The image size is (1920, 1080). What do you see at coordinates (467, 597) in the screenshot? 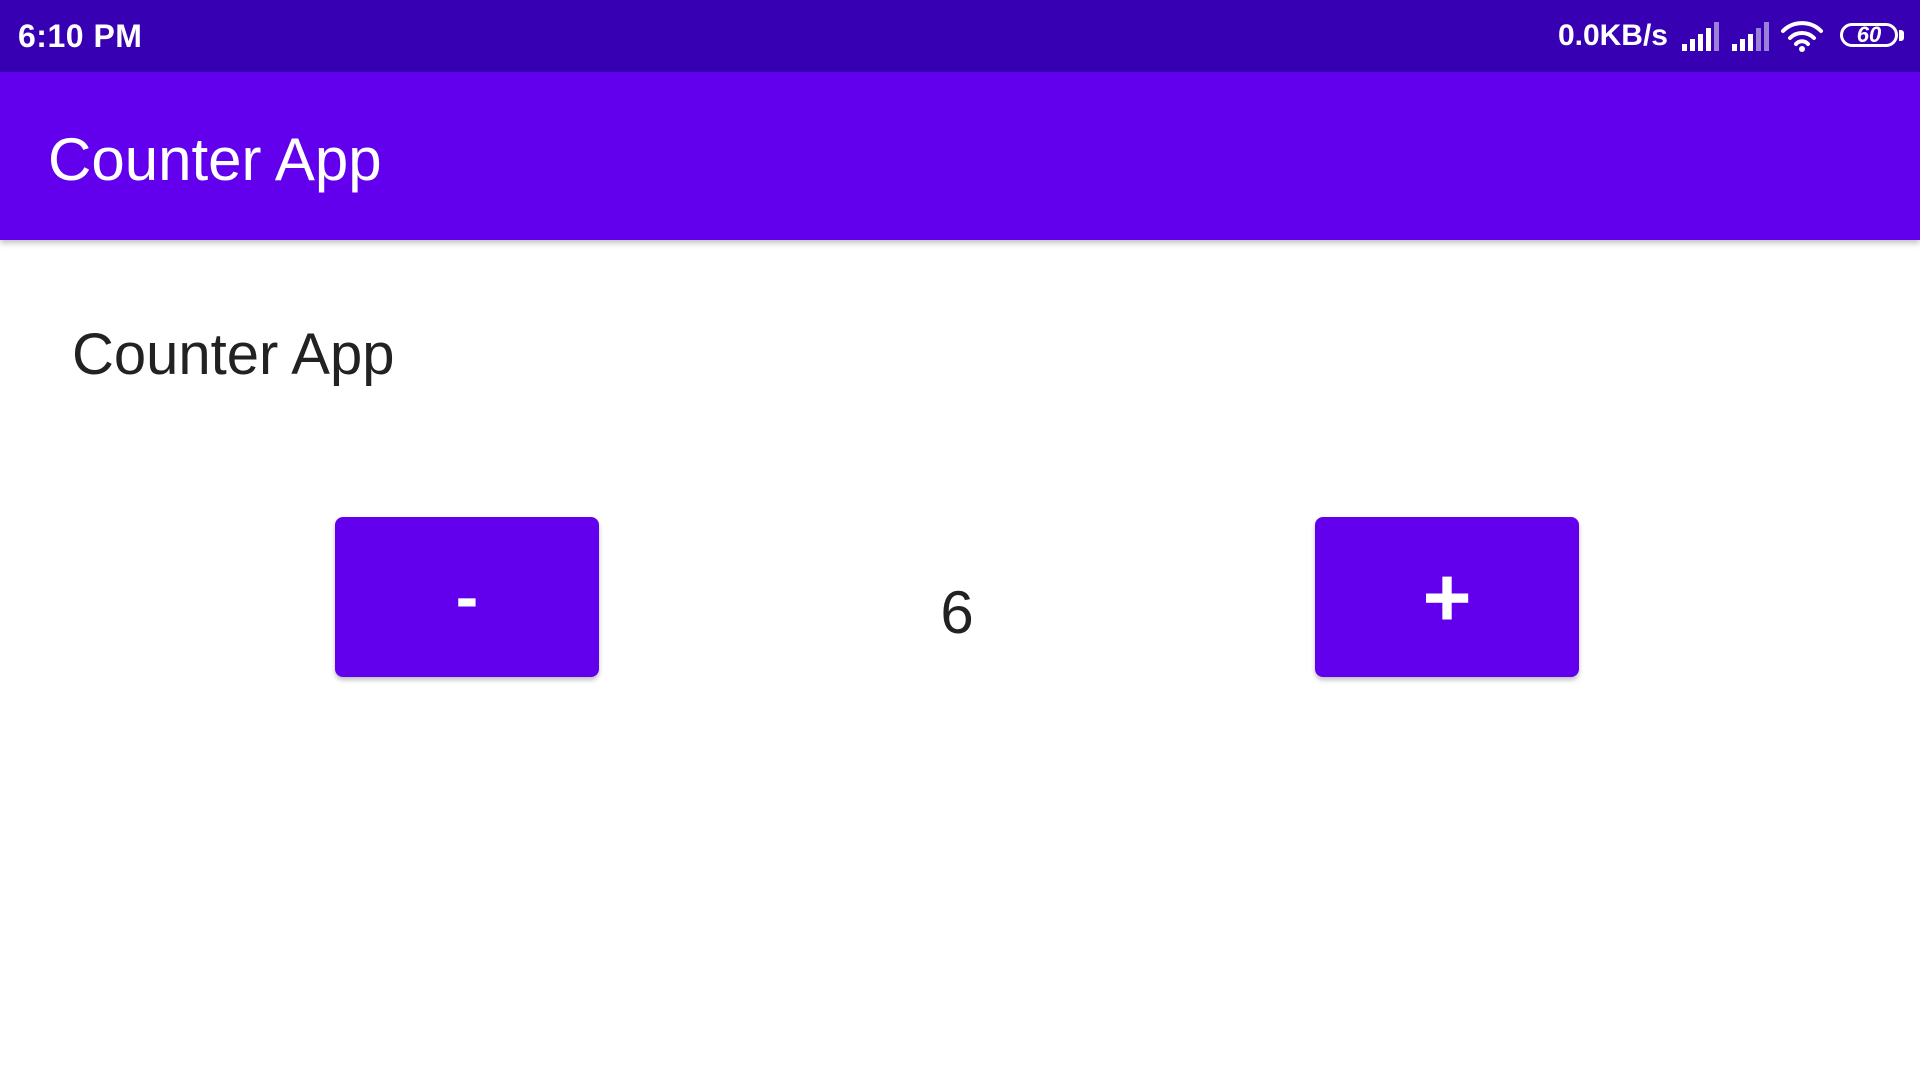
I see `decrement-button: -` at bounding box center [467, 597].